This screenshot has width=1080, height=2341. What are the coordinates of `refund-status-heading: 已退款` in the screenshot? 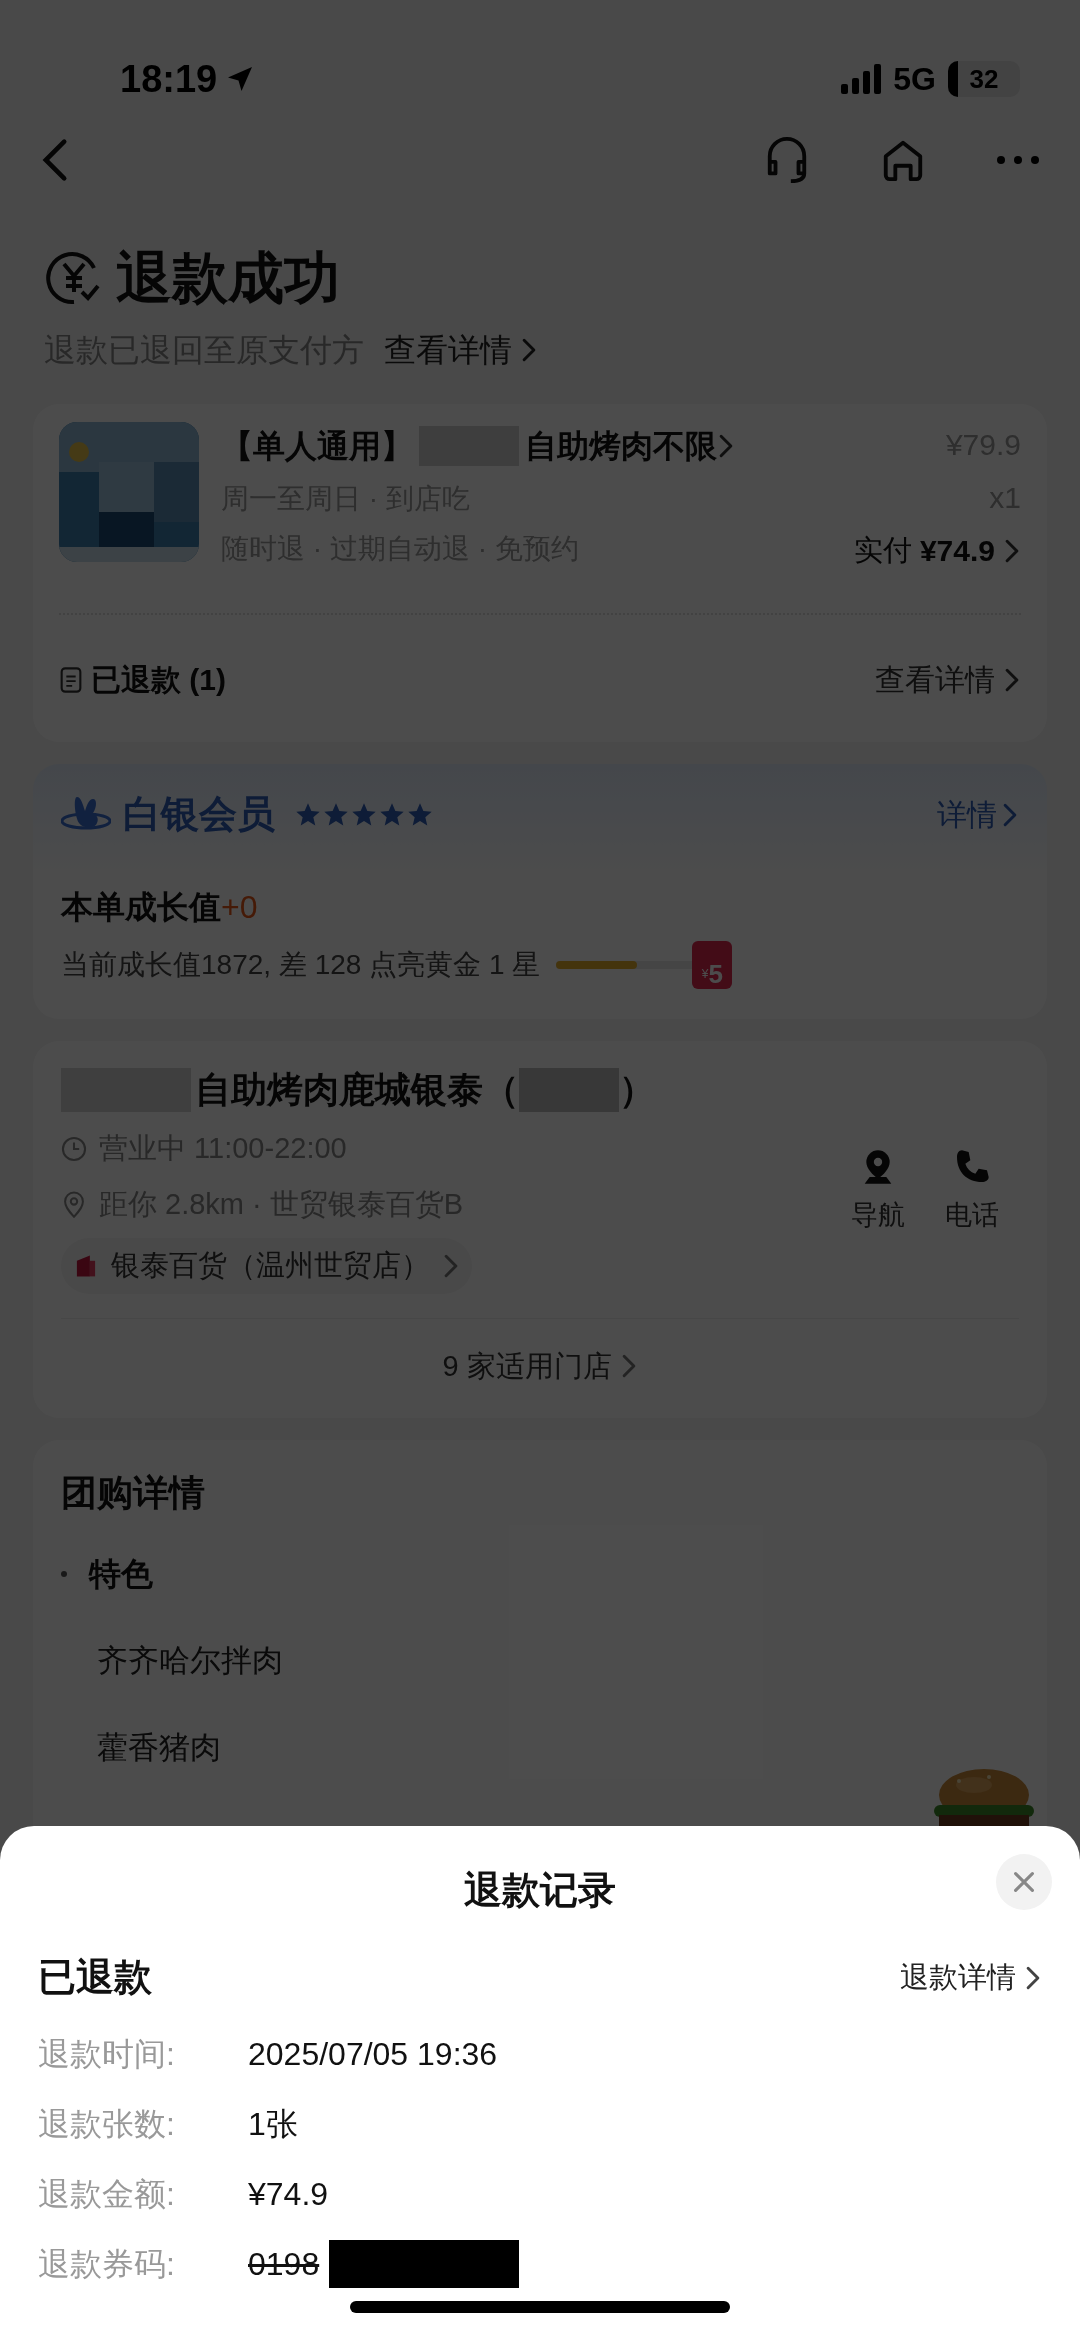 It's located at (95, 1977).